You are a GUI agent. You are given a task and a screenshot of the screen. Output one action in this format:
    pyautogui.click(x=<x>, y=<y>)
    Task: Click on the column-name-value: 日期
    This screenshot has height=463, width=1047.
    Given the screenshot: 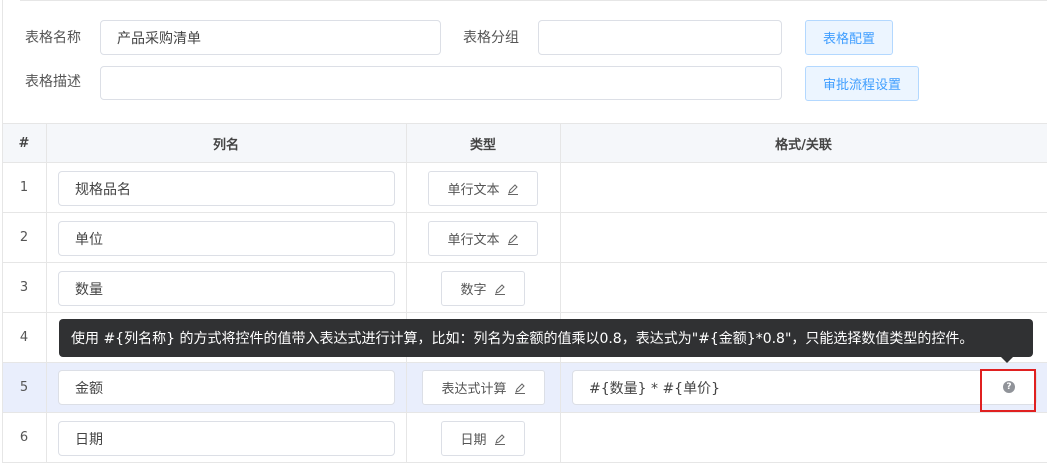 What is the action you would take?
    pyautogui.click(x=89, y=439)
    